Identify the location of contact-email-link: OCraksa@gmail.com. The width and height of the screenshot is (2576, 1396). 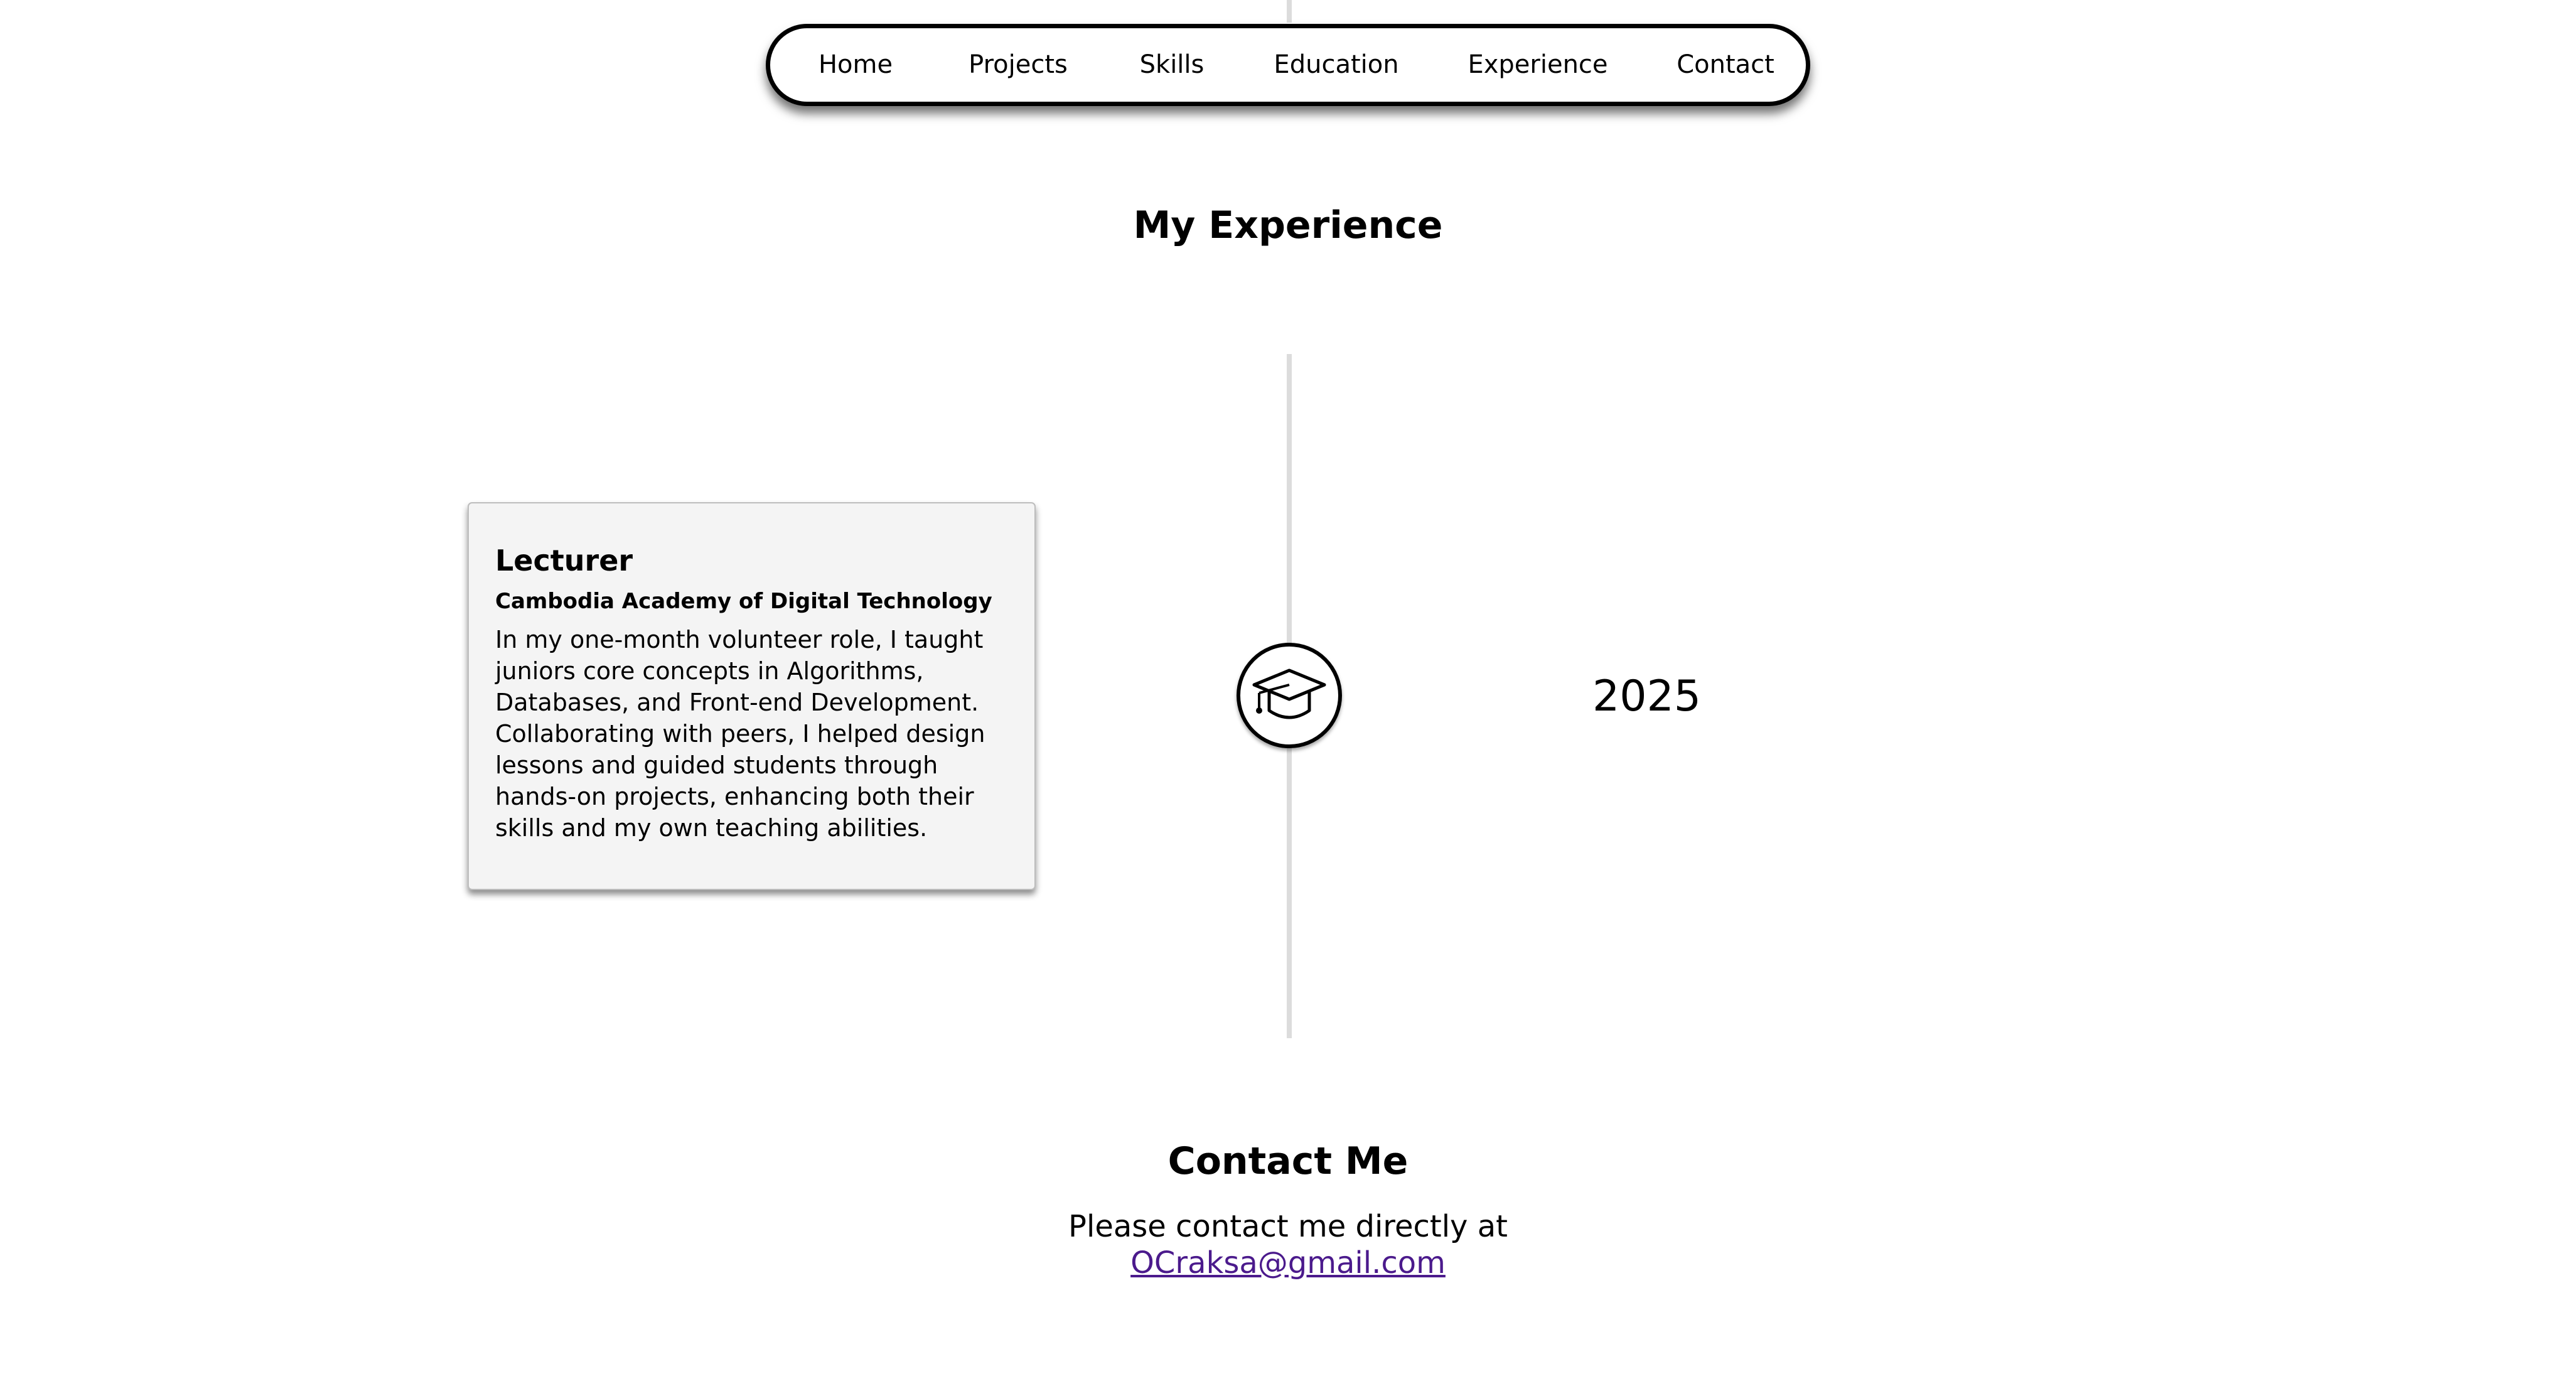
(1288, 1263).